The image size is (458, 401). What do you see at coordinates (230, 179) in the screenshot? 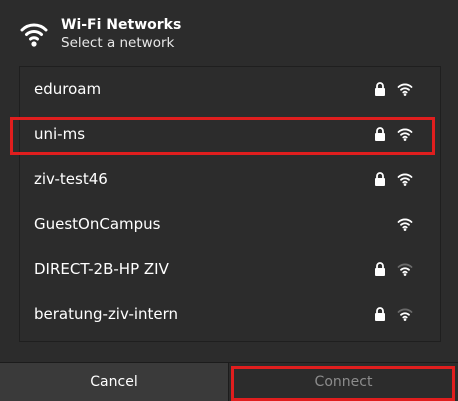
I see `network-row-ziv-test46: ziv-test46` at bounding box center [230, 179].